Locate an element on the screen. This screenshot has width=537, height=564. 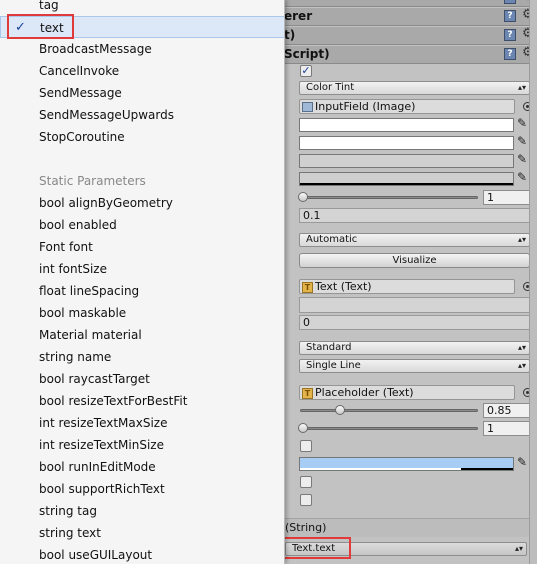
text-field is located at coordinates (414, 305).